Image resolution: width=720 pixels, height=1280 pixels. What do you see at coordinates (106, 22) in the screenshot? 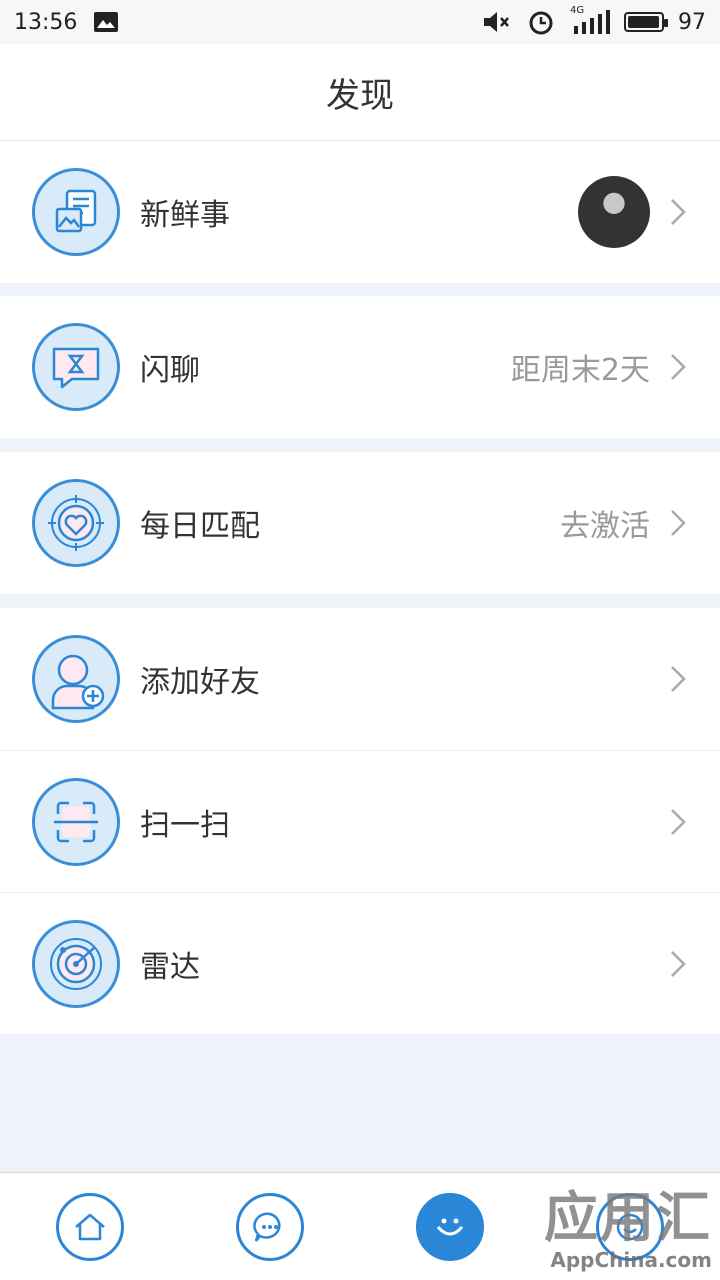
I see `gallery-icon` at bounding box center [106, 22].